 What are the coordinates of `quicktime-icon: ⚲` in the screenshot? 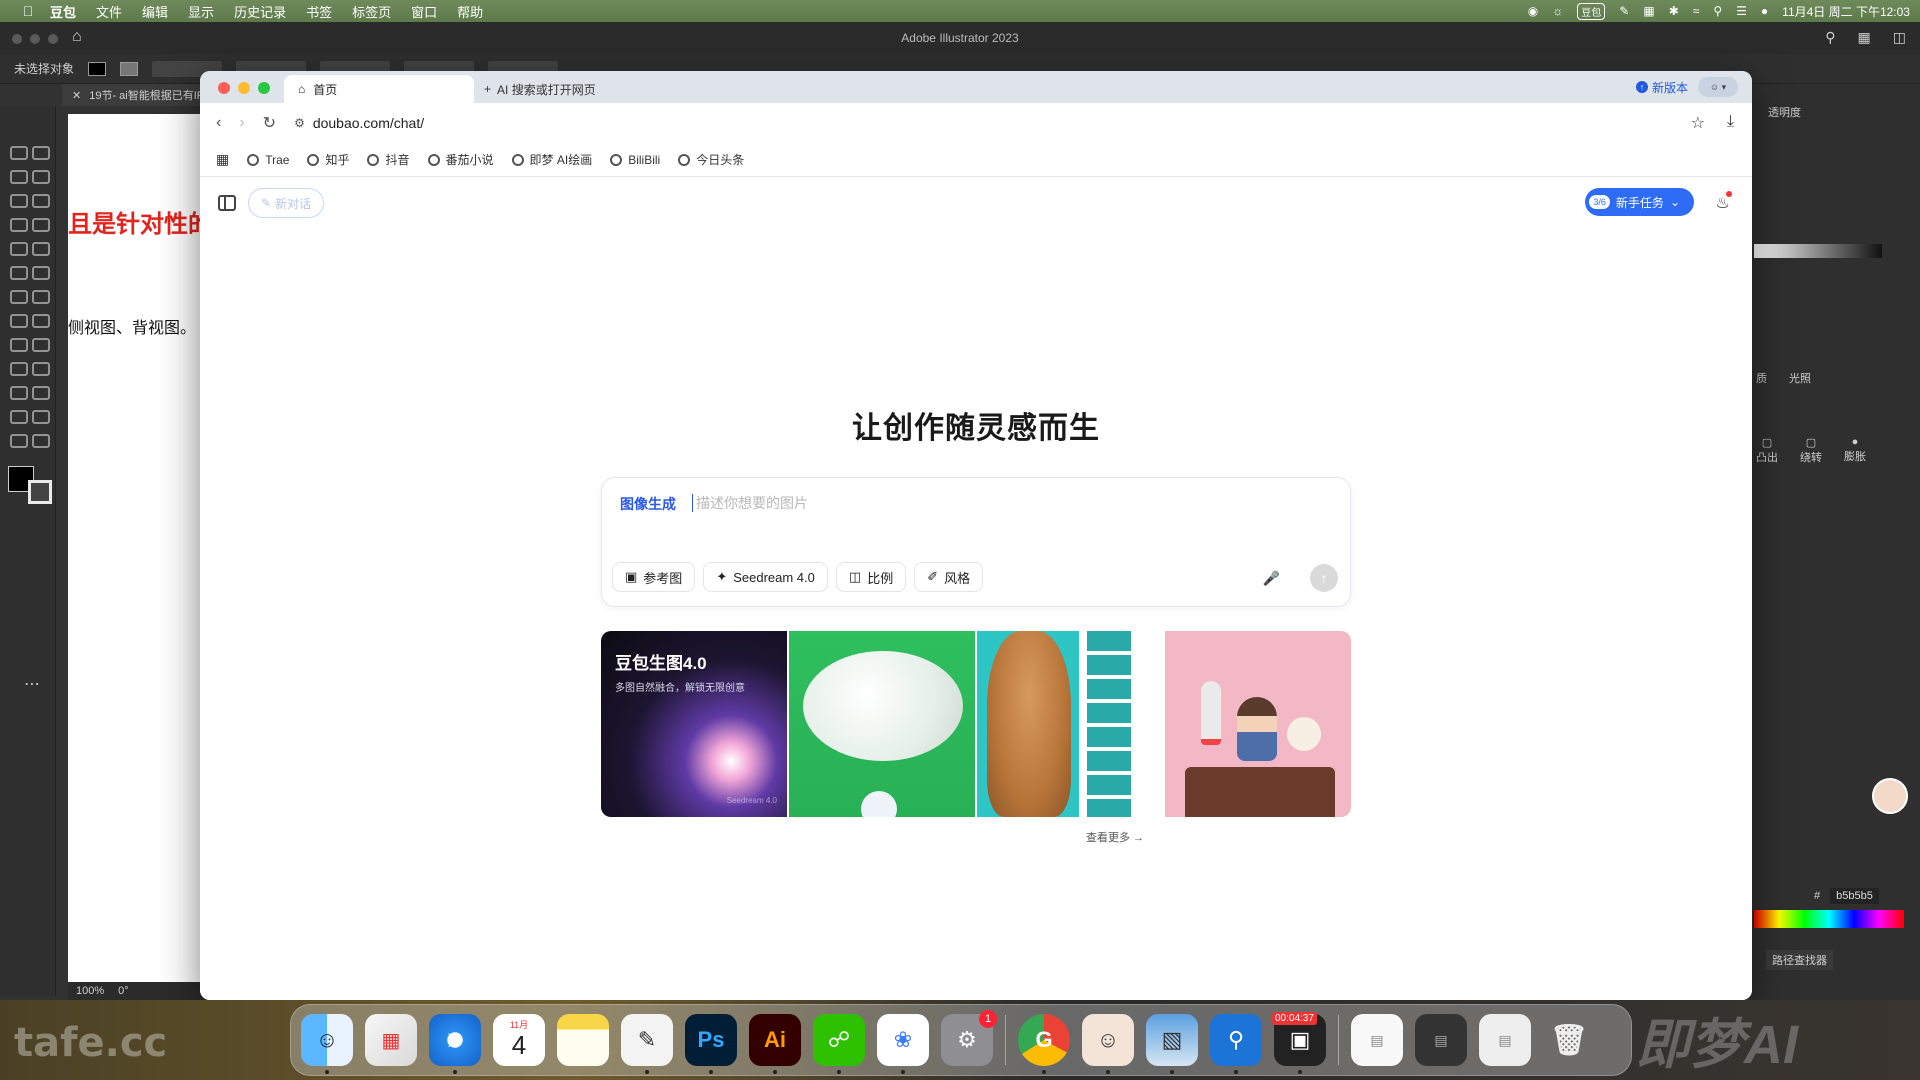 It's located at (1236, 1044).